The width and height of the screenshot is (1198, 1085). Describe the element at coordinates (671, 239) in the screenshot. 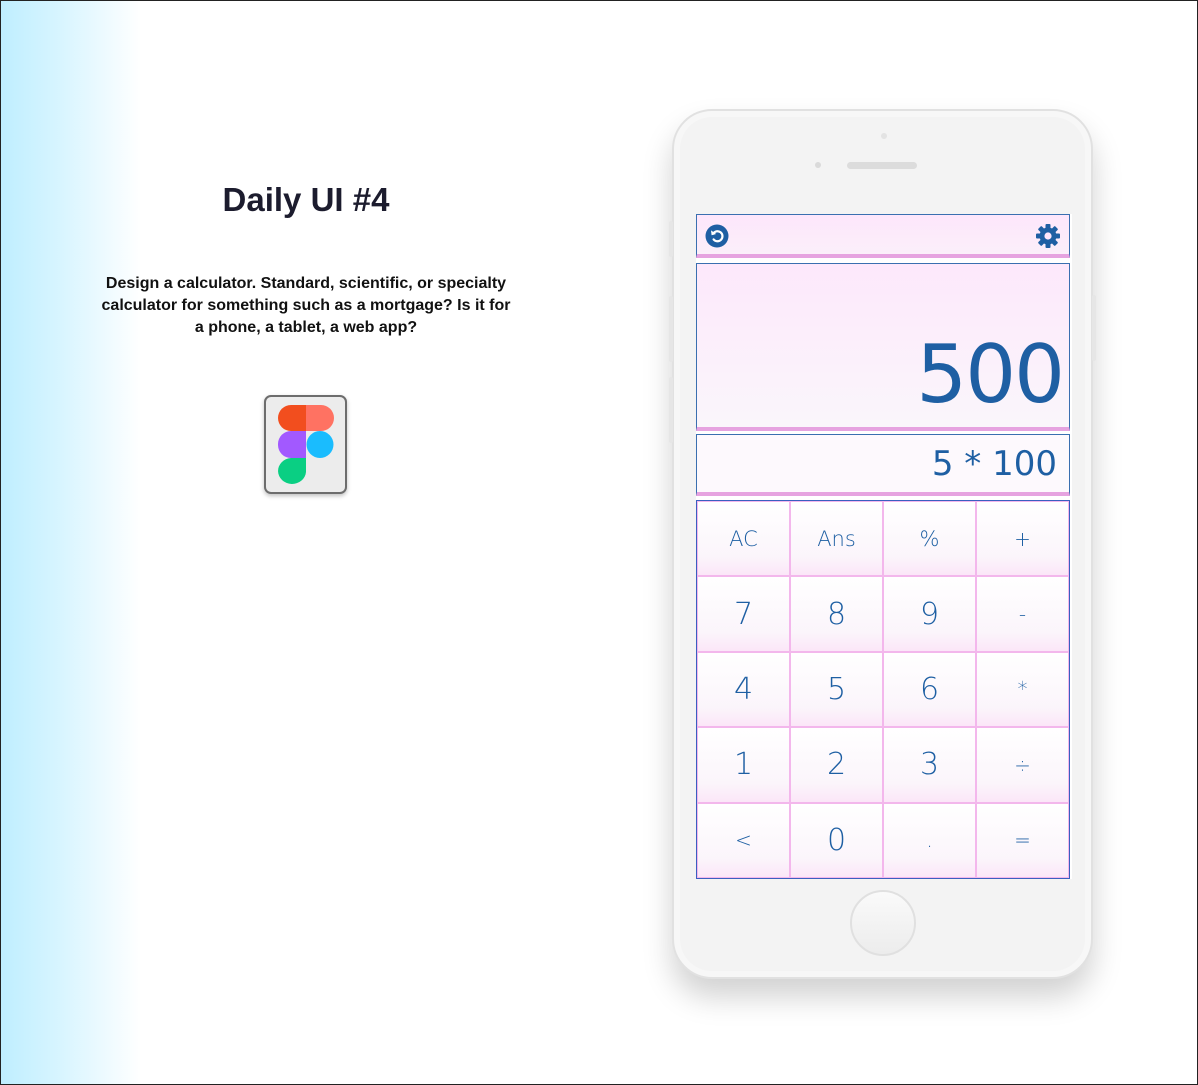

I see `phone-mute-switch` at that location.